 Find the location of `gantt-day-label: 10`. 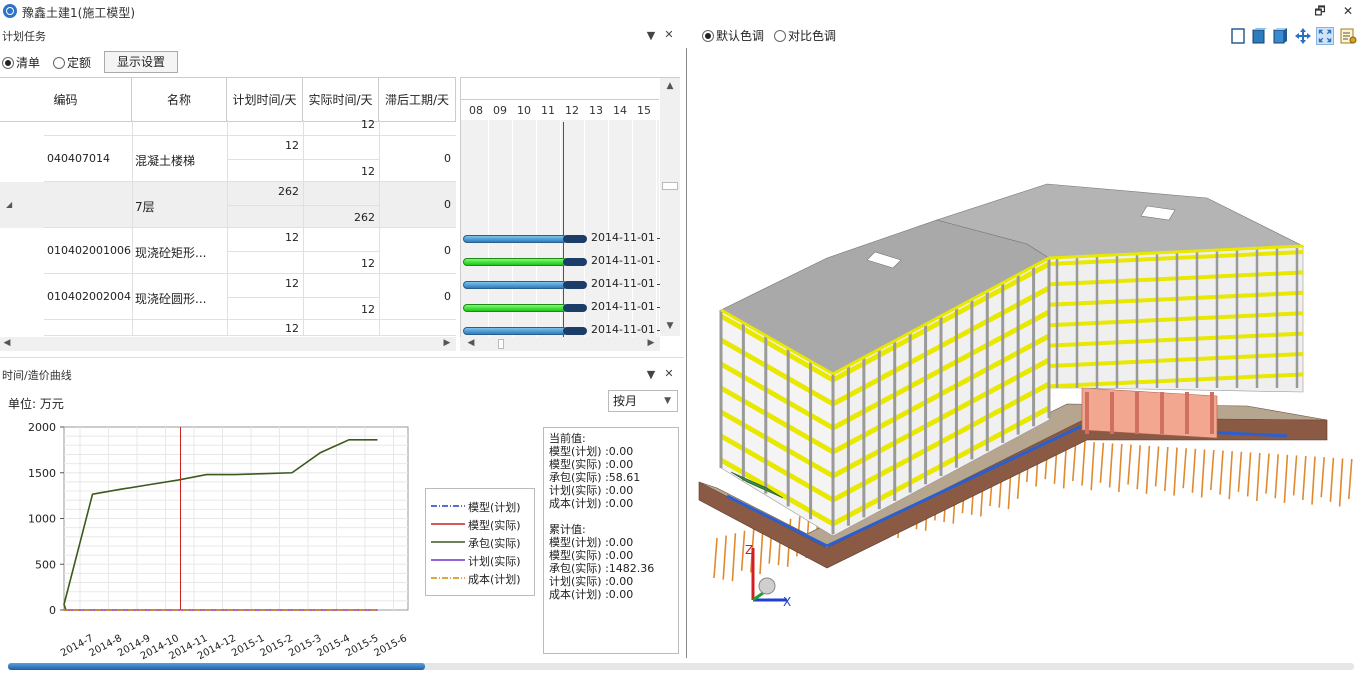

gantt-day-label: 10 is located at coordinates (524, 110).